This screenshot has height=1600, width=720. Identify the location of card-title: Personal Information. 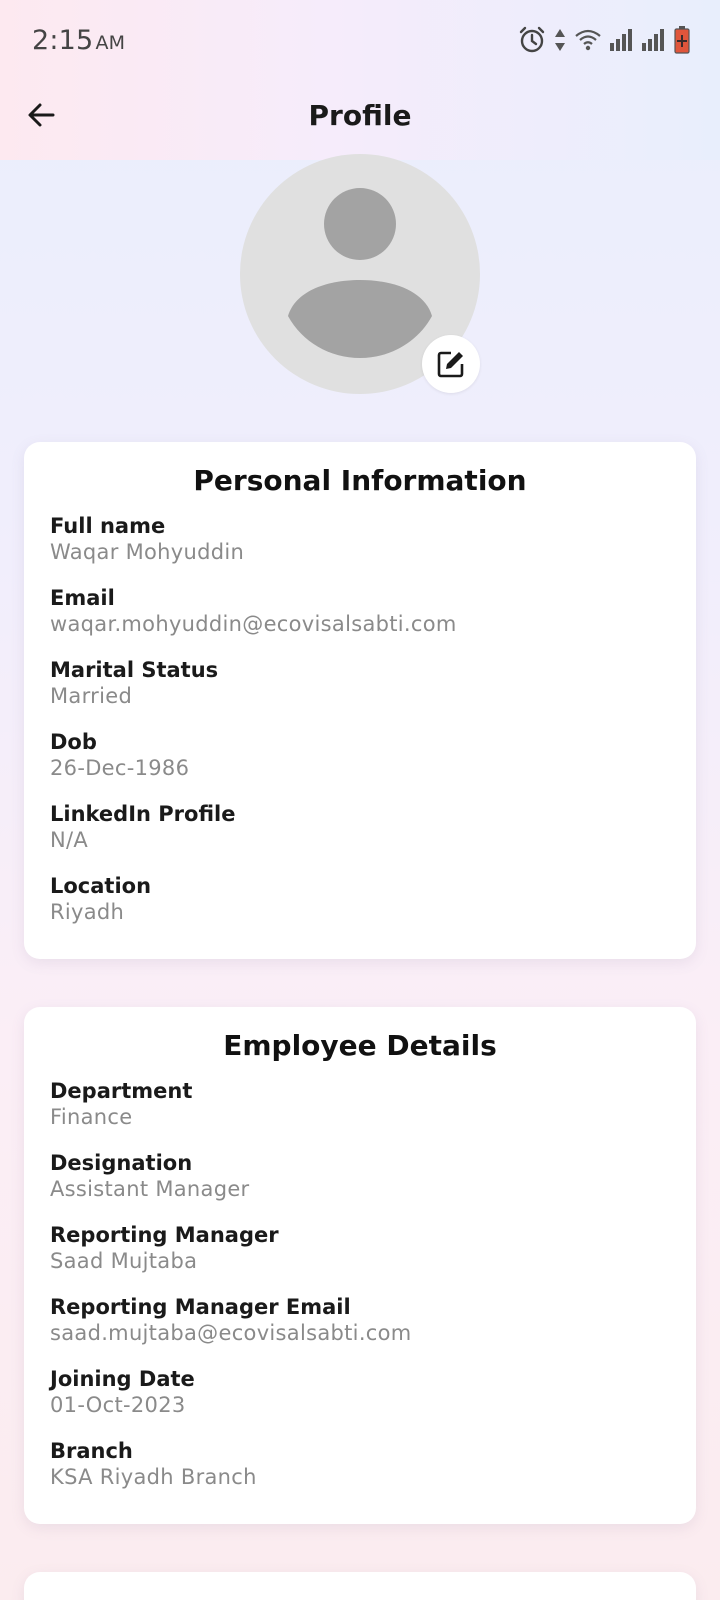
(360, 480).